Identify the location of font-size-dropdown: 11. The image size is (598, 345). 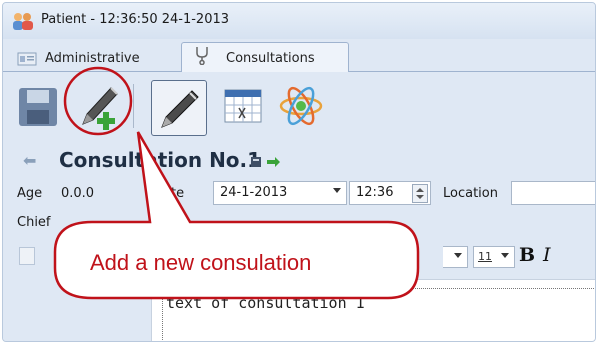
(494, 257).